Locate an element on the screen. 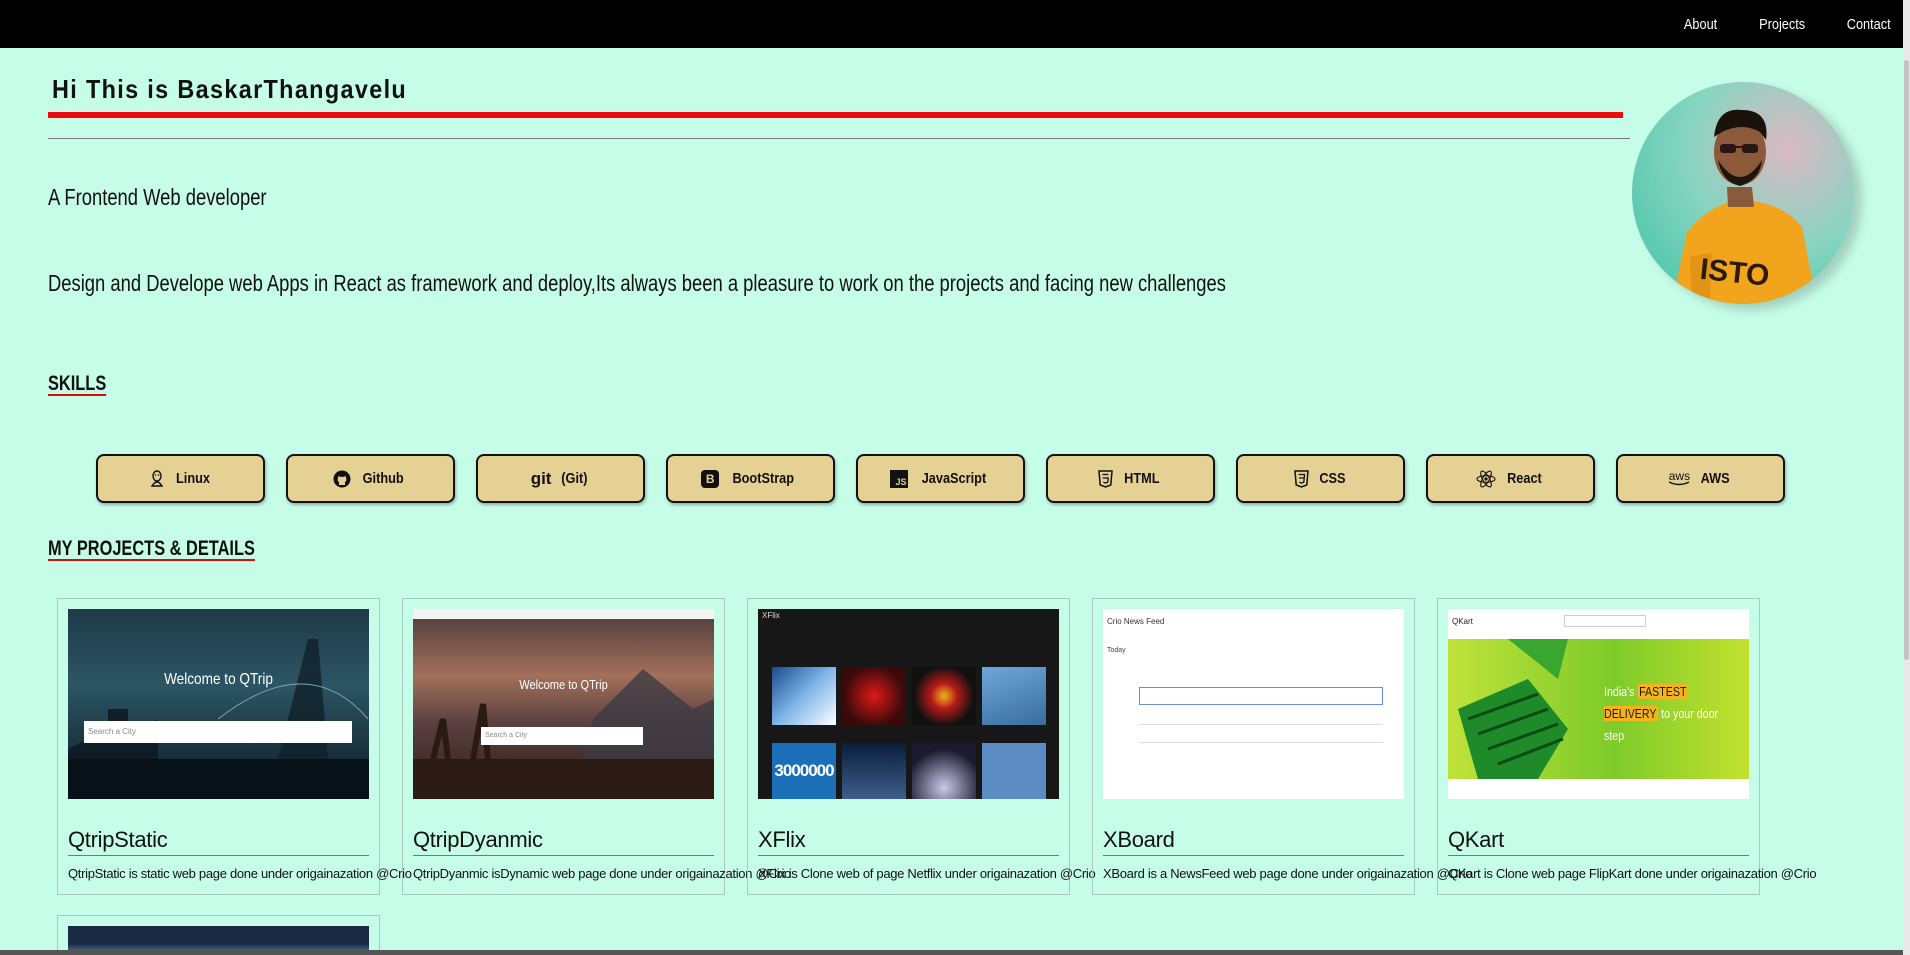 The width and height of the screenshot is (1910, 955). xflix-tile-grid is located at coordinates (909, 696).